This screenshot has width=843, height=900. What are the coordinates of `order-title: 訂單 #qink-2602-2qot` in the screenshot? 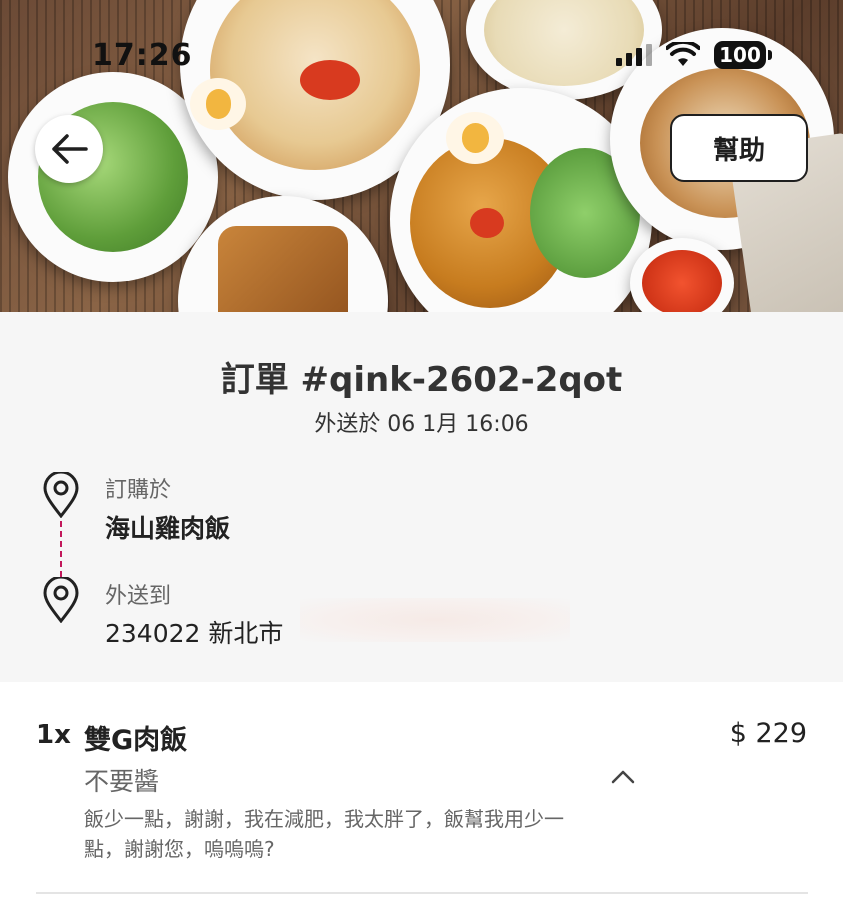 It's located at (421, 380).